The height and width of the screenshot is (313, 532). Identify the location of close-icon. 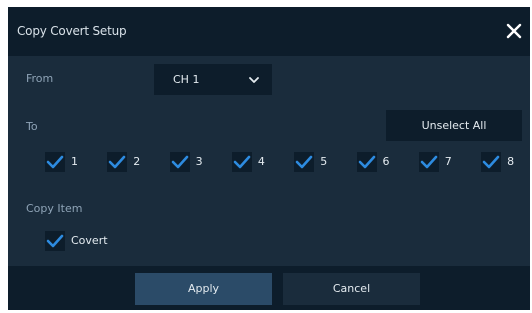
(514, 31).